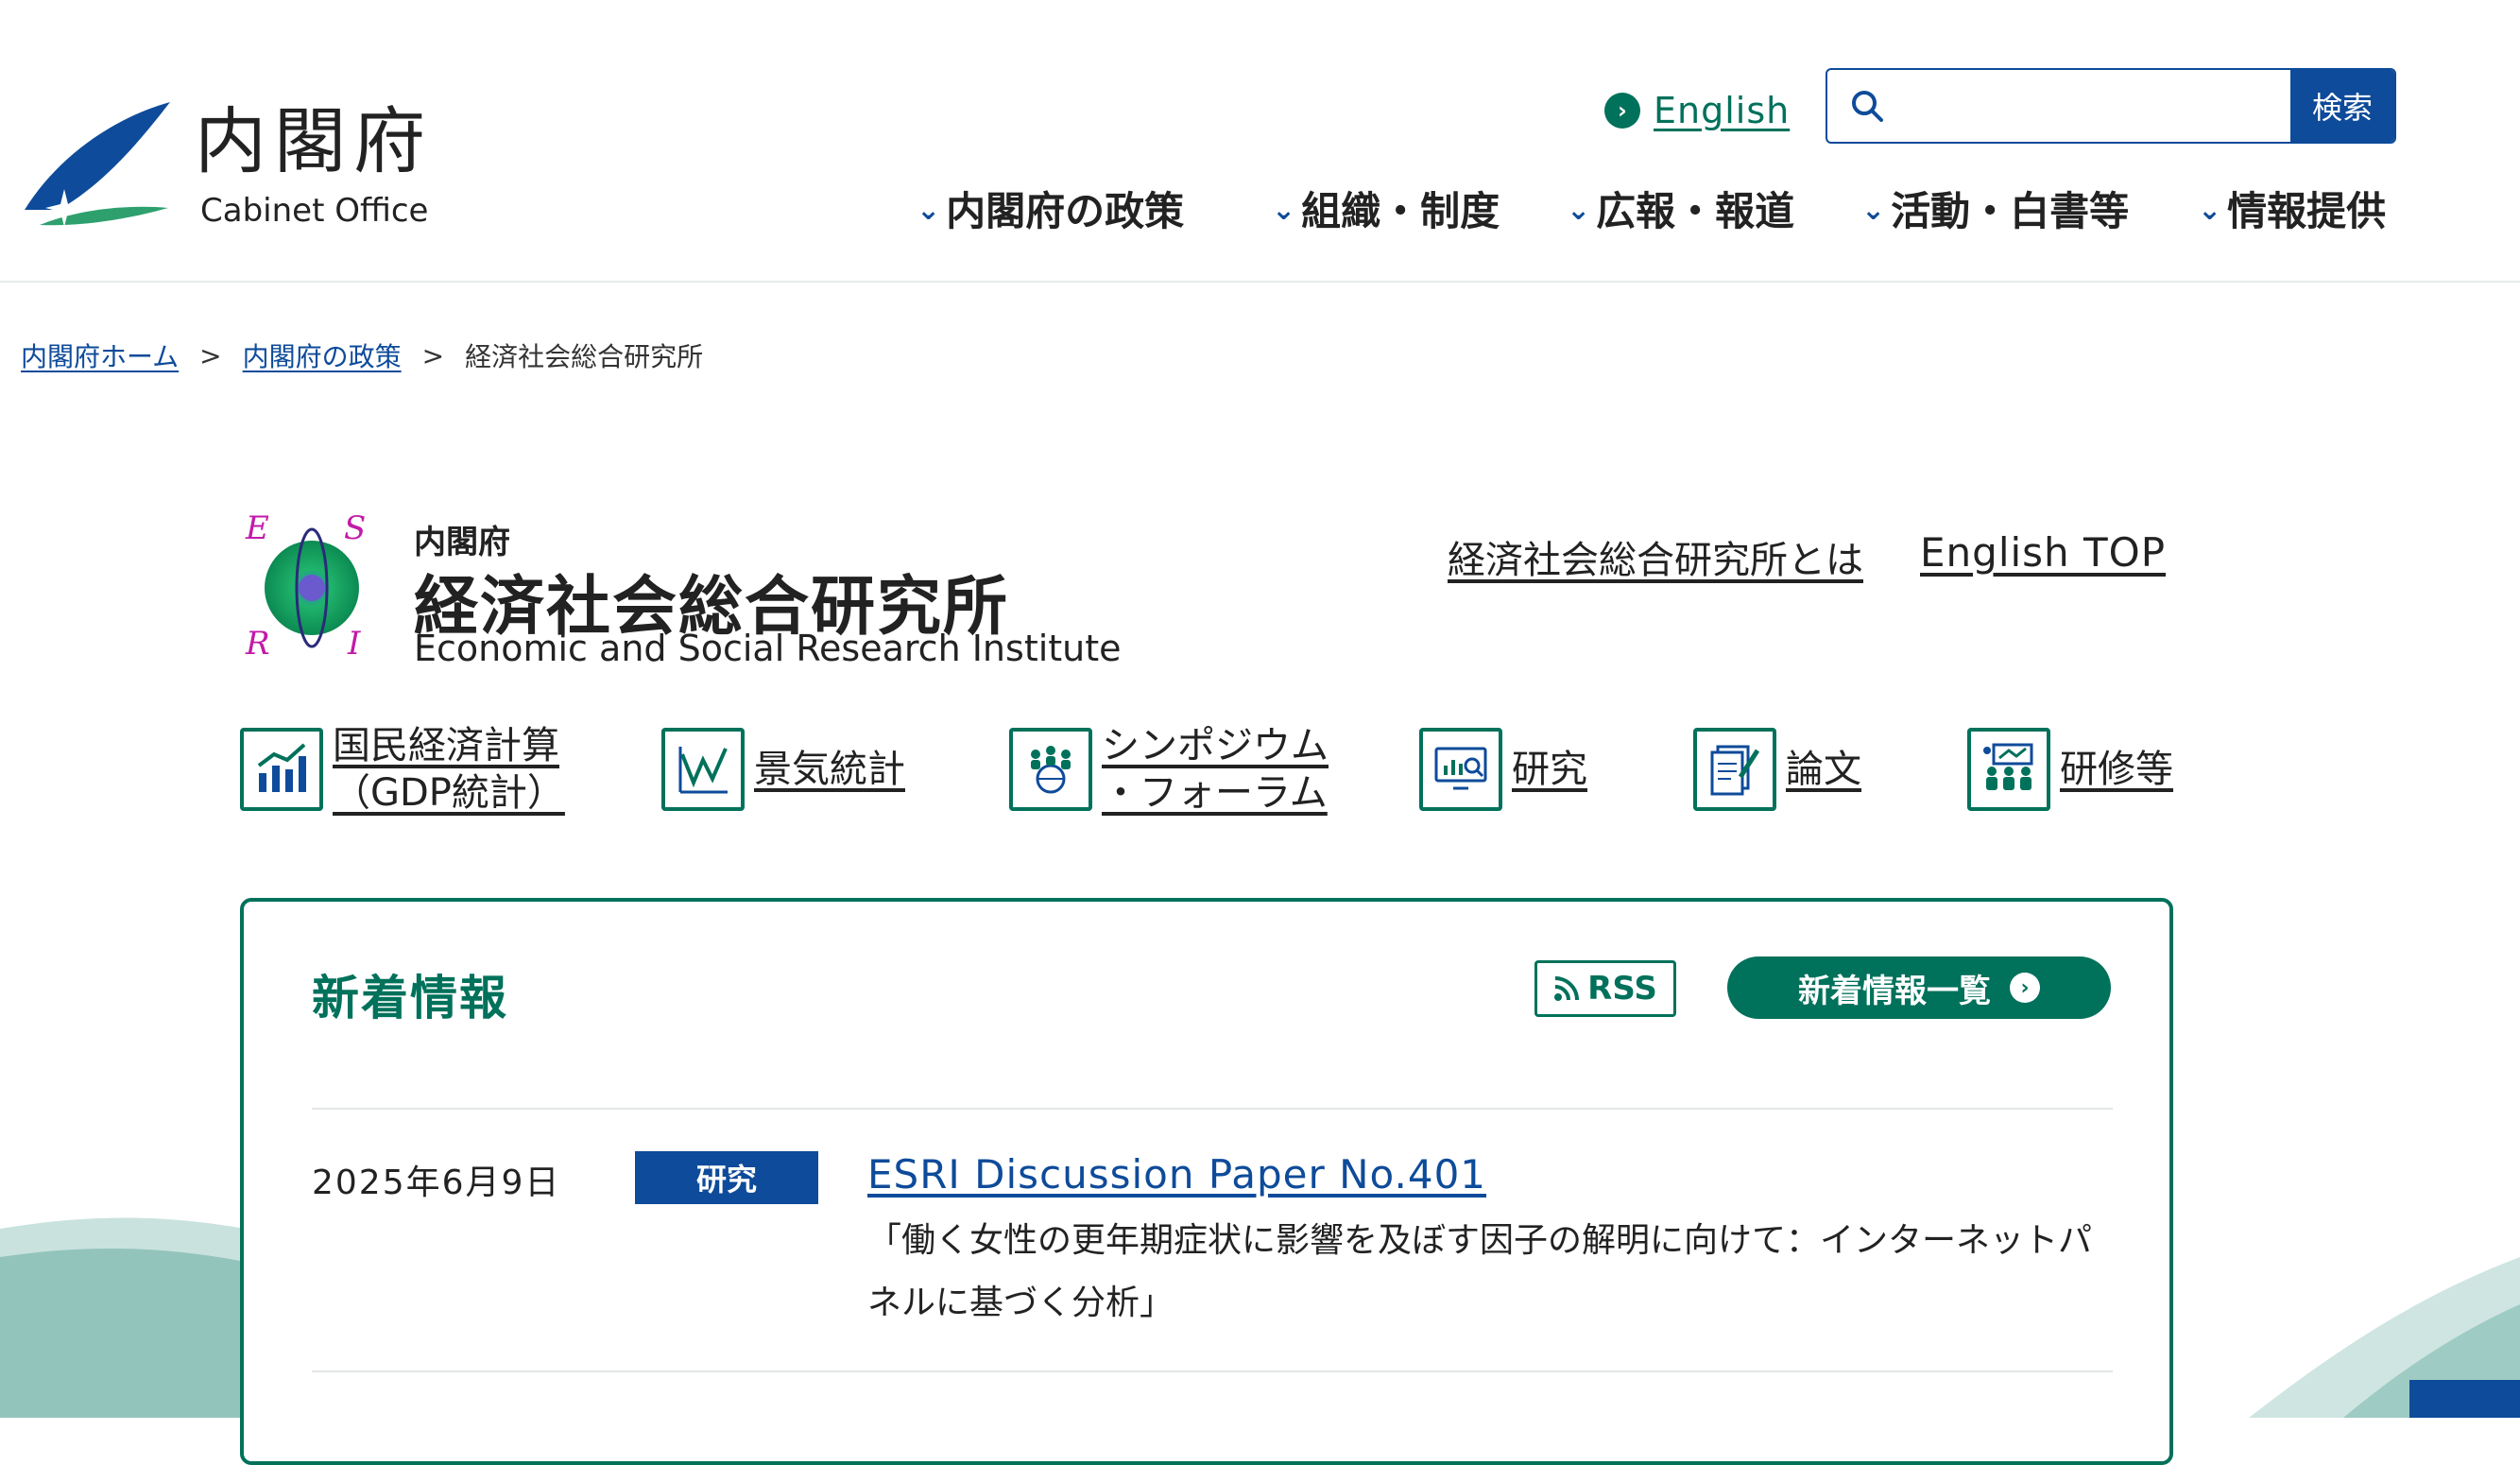 Image resolution: width=2520 pixels, height=1465 pixels. I want to click on people-globe-icon, so click(1050, 769).